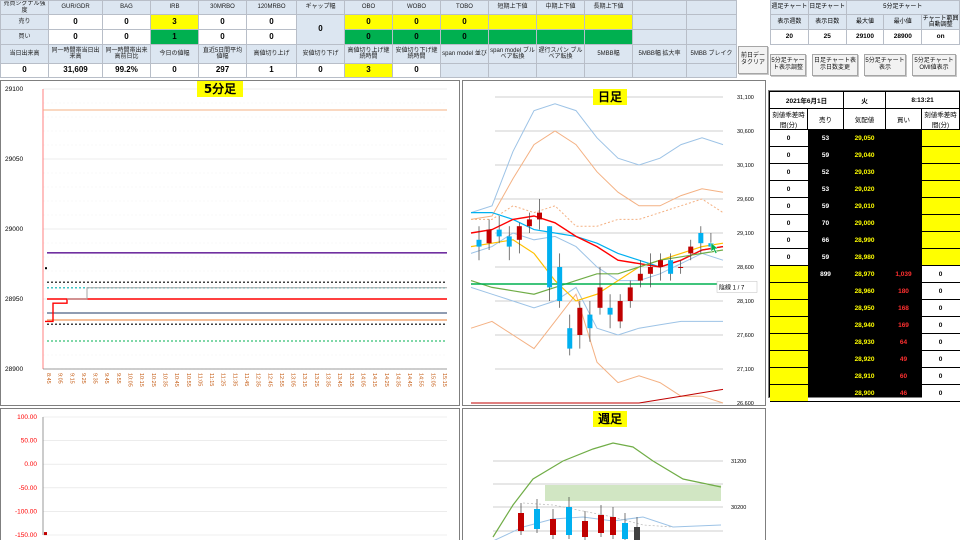 The image size is (960, 540). Describe the element at coordinates (409, 380) in the screenshot. I see `x-tick-label: 14:45` at that location.